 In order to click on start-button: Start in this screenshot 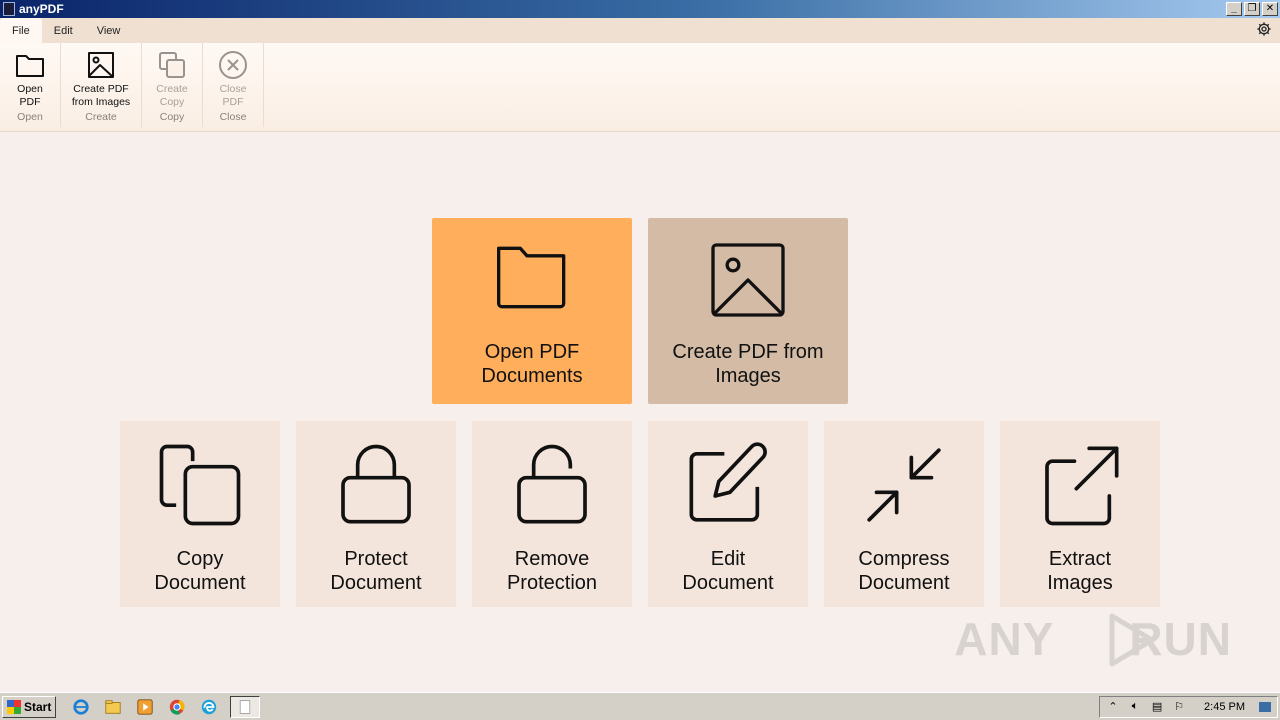, I will do `click(29, 706)`.